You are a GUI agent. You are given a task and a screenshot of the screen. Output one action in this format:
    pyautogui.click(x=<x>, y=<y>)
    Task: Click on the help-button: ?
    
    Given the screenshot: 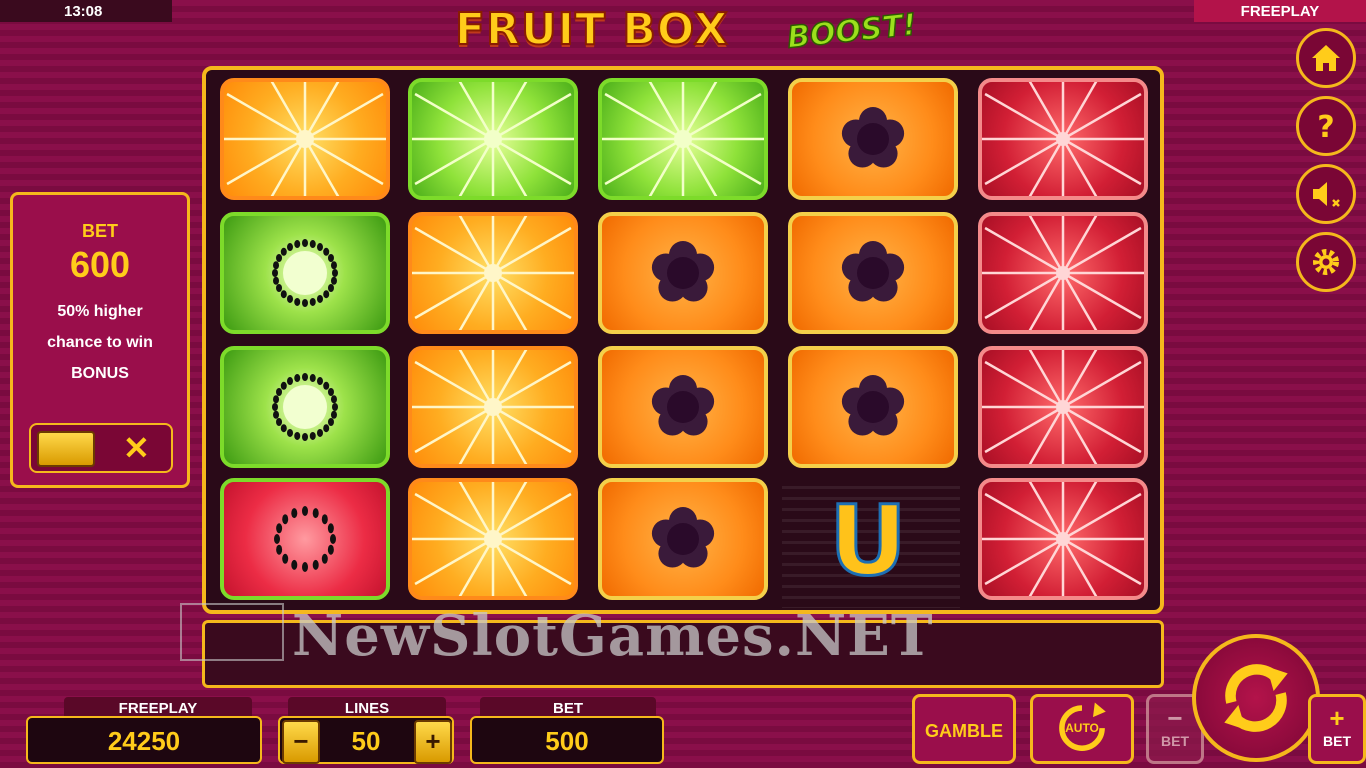 What is the action you would take?
    pyautogui.click(x=1326, y=126)
    